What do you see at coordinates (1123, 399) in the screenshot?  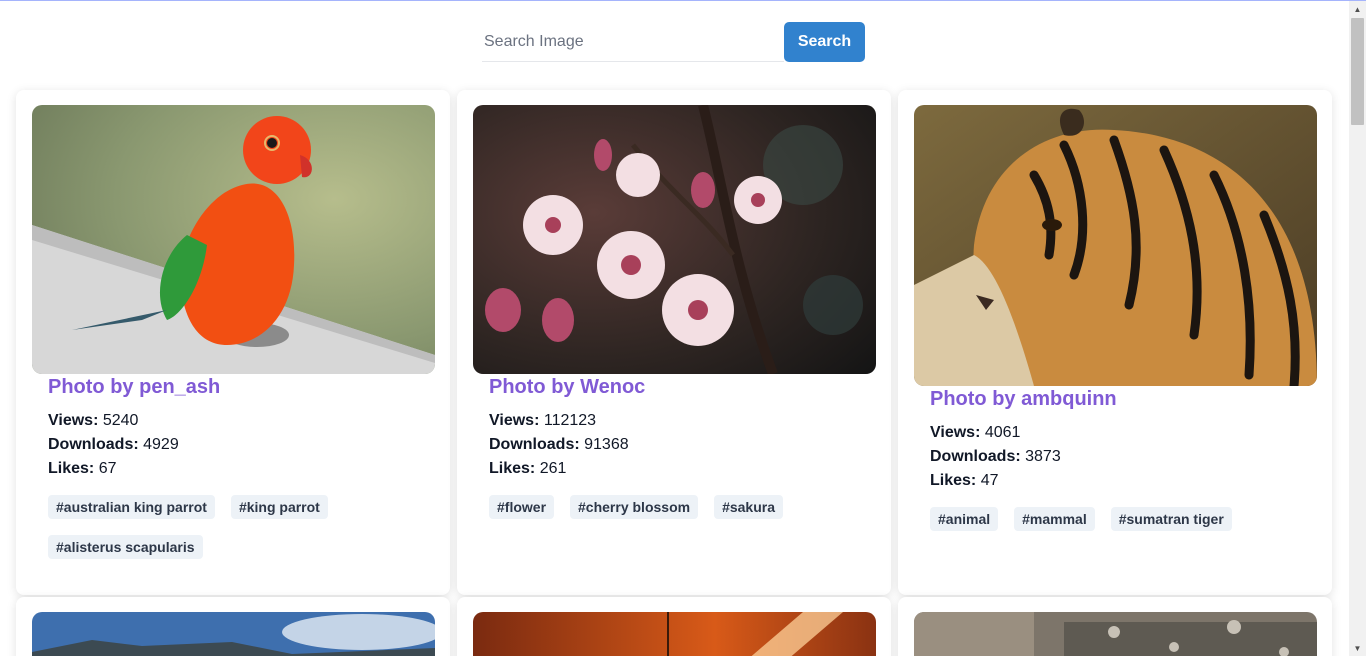 I see `card-title: Photo by ambquinn` at bounding box center [1123, 399].